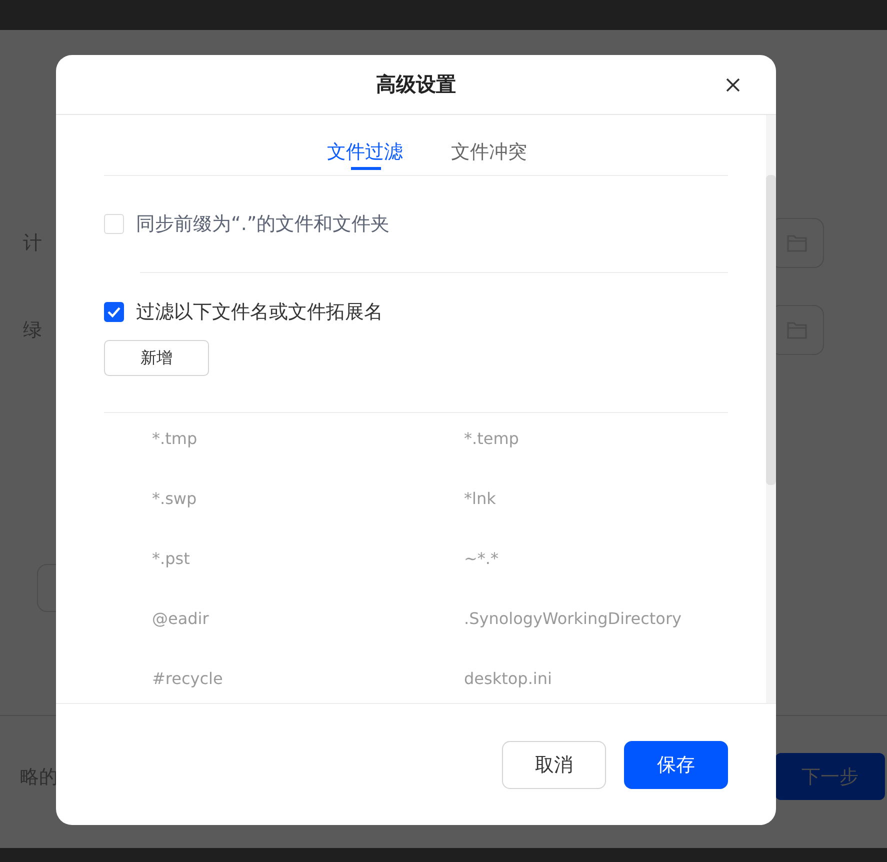 The width and height of the screenshot is (887, 862). Describe the element at coordinates (416, 84) in the screenshot. I see `dialog-title: 高级设置` at that location.